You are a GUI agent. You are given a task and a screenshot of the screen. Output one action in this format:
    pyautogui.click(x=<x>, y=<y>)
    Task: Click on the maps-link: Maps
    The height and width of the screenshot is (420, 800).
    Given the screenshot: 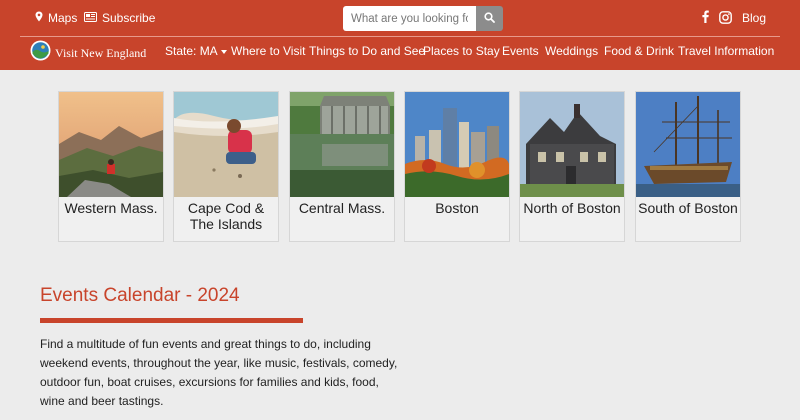 What is the action you would take?
    pyautogui.click(x=56, y=18)
    